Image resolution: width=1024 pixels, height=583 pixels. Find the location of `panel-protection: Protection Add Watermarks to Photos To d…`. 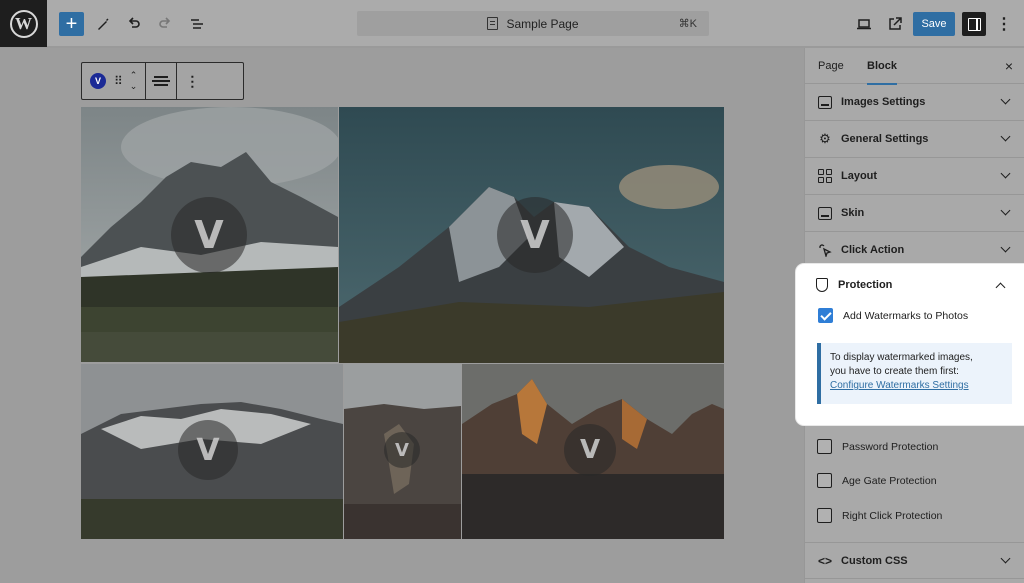

panel-protection: Protection Add Watermarks to Photos To d… is located at coordinates (910, 344).